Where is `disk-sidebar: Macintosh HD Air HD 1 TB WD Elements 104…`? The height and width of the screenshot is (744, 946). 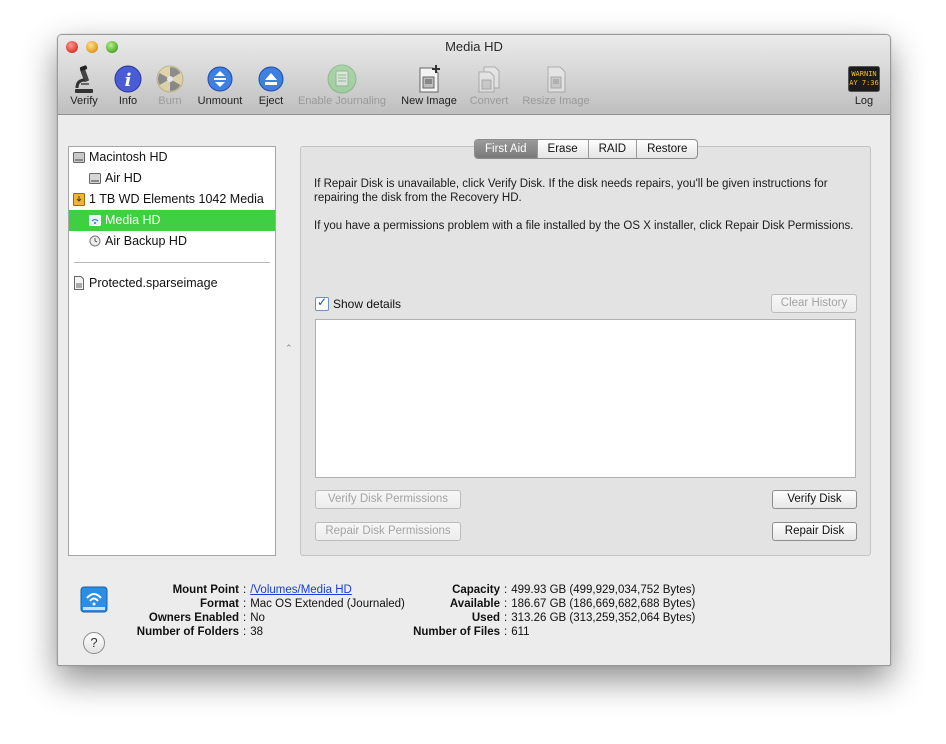
disk-sidebar: Macintosh HD Air HD 1 TB WD Elements 104… is located at coordinates (172, 351).